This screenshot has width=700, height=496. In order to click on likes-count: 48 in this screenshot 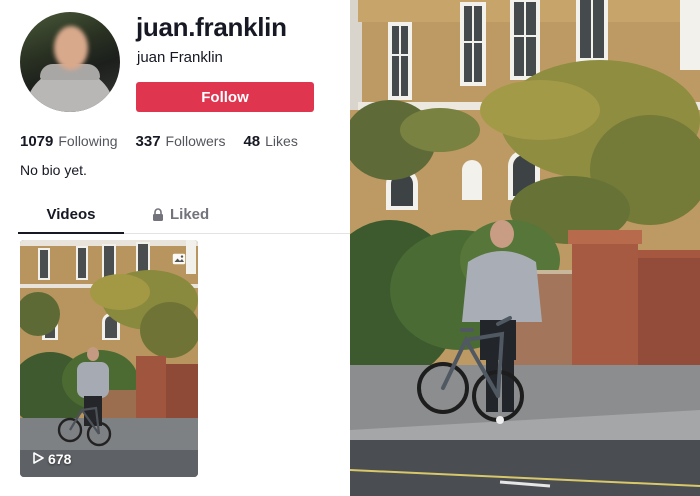, I will do `click(252, 141)`.